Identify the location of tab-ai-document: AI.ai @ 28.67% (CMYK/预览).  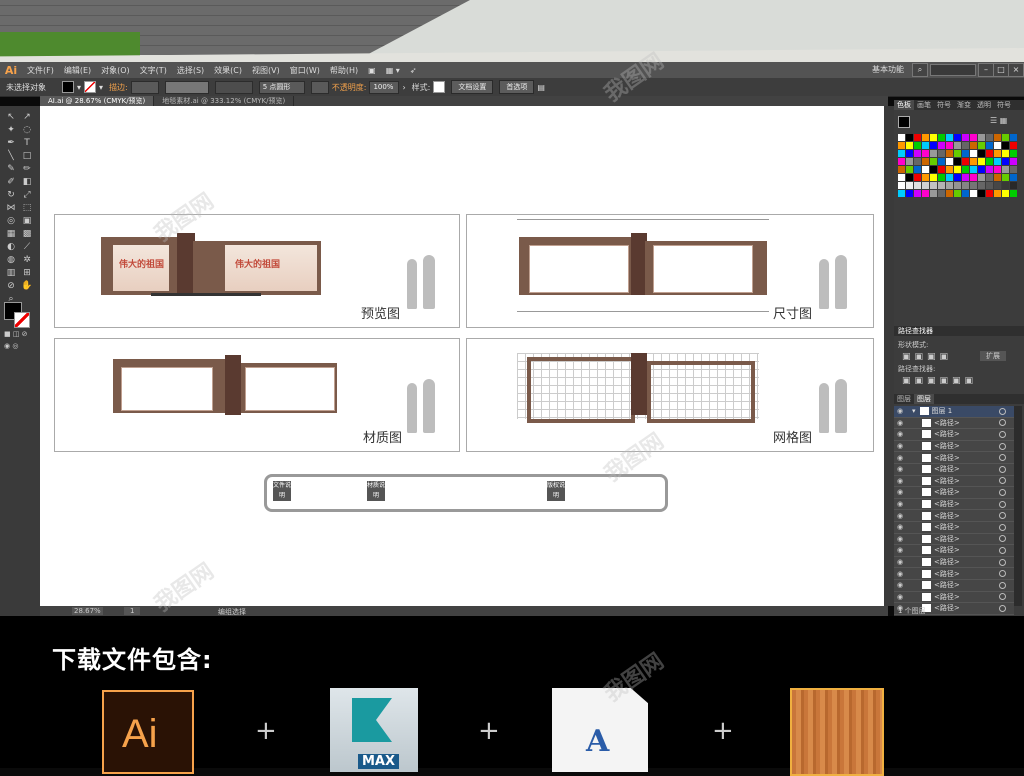
(97, 101).